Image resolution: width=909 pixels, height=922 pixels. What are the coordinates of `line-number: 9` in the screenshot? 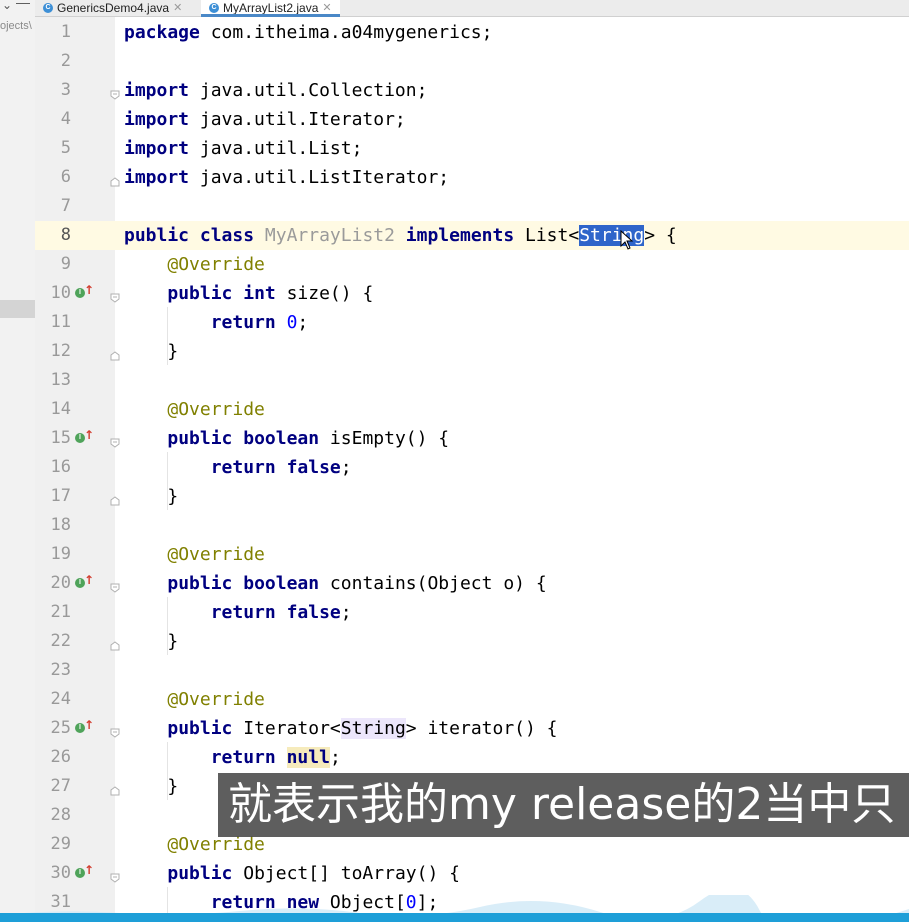 It's located at (53, 264).